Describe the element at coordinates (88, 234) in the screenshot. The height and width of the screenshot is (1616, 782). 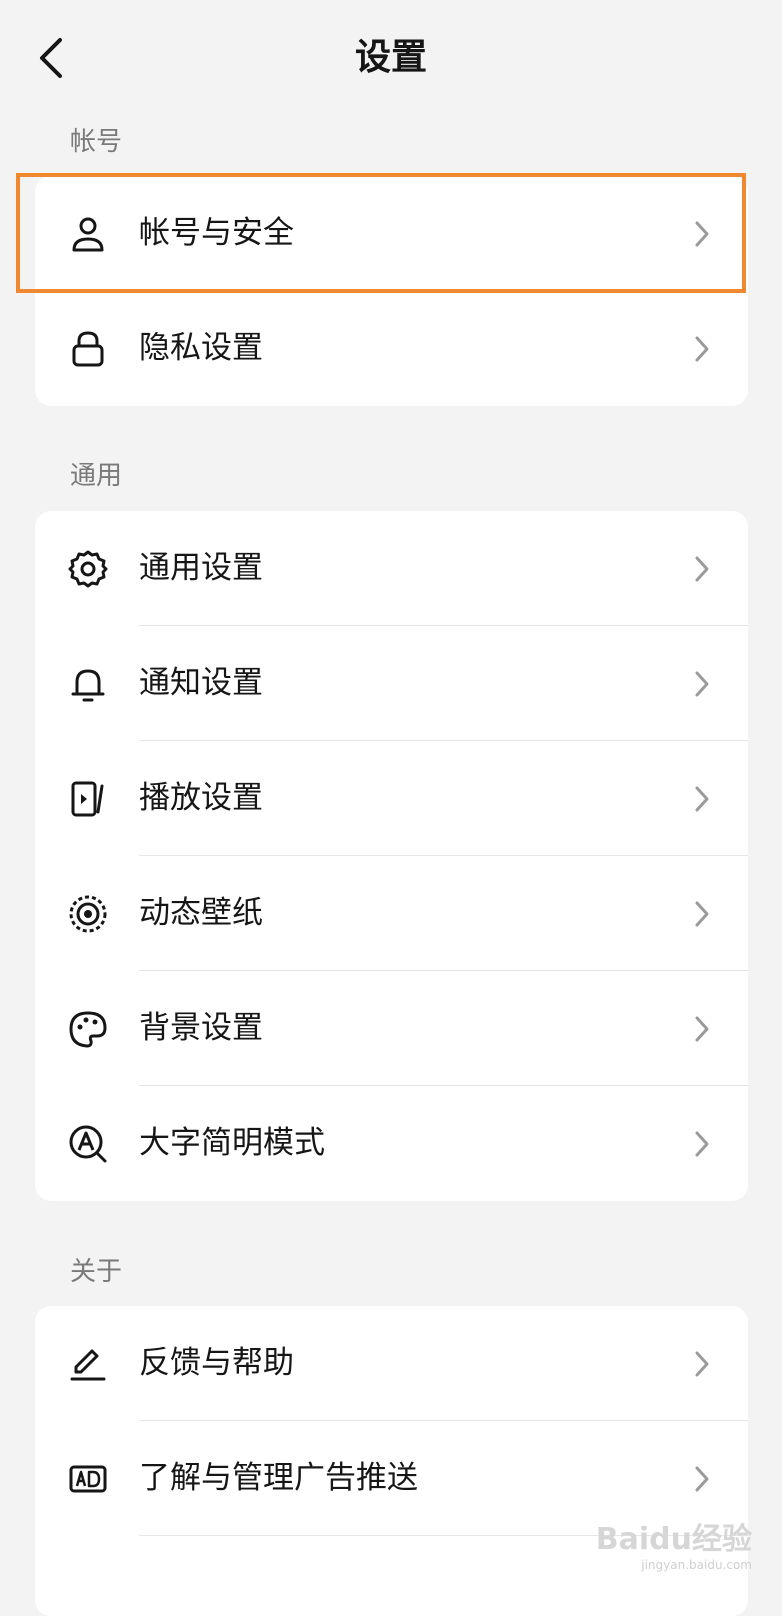
I see `user-icon` at that location.